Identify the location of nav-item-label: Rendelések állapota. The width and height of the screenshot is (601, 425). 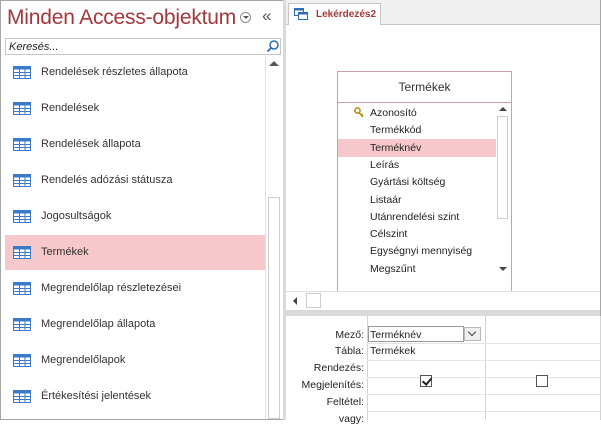
(91, 144).